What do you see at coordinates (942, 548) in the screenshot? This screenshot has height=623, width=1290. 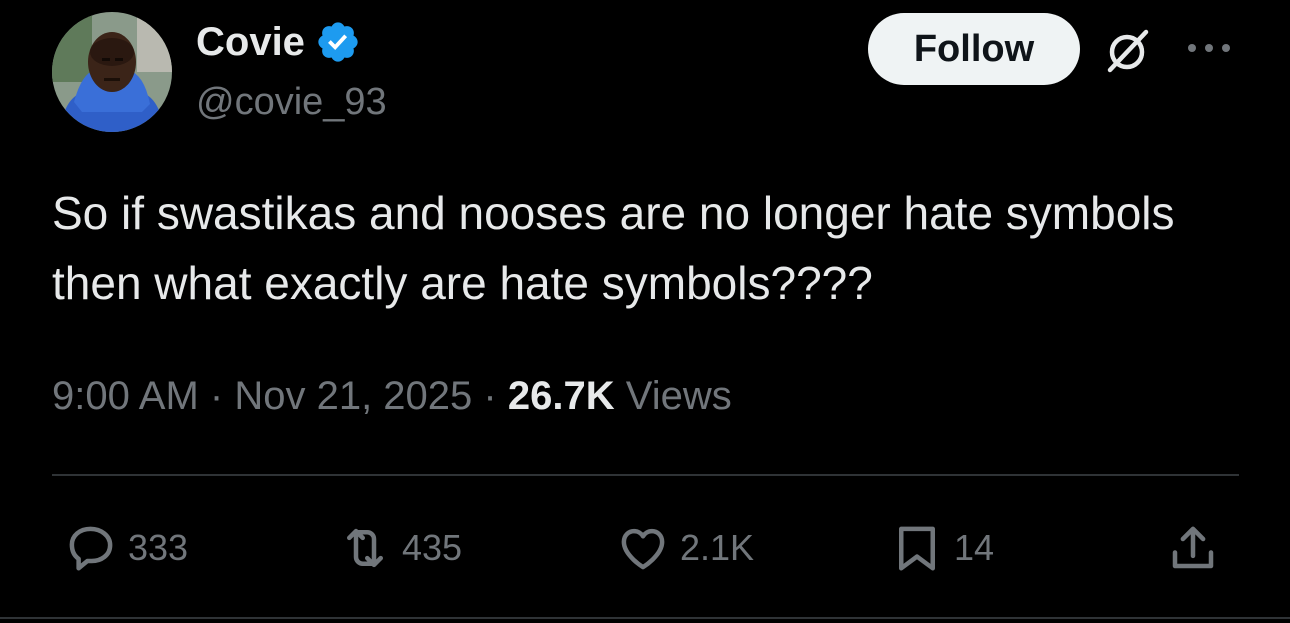 I see `bookmark-button: 14` at bounding box center [942, 548].